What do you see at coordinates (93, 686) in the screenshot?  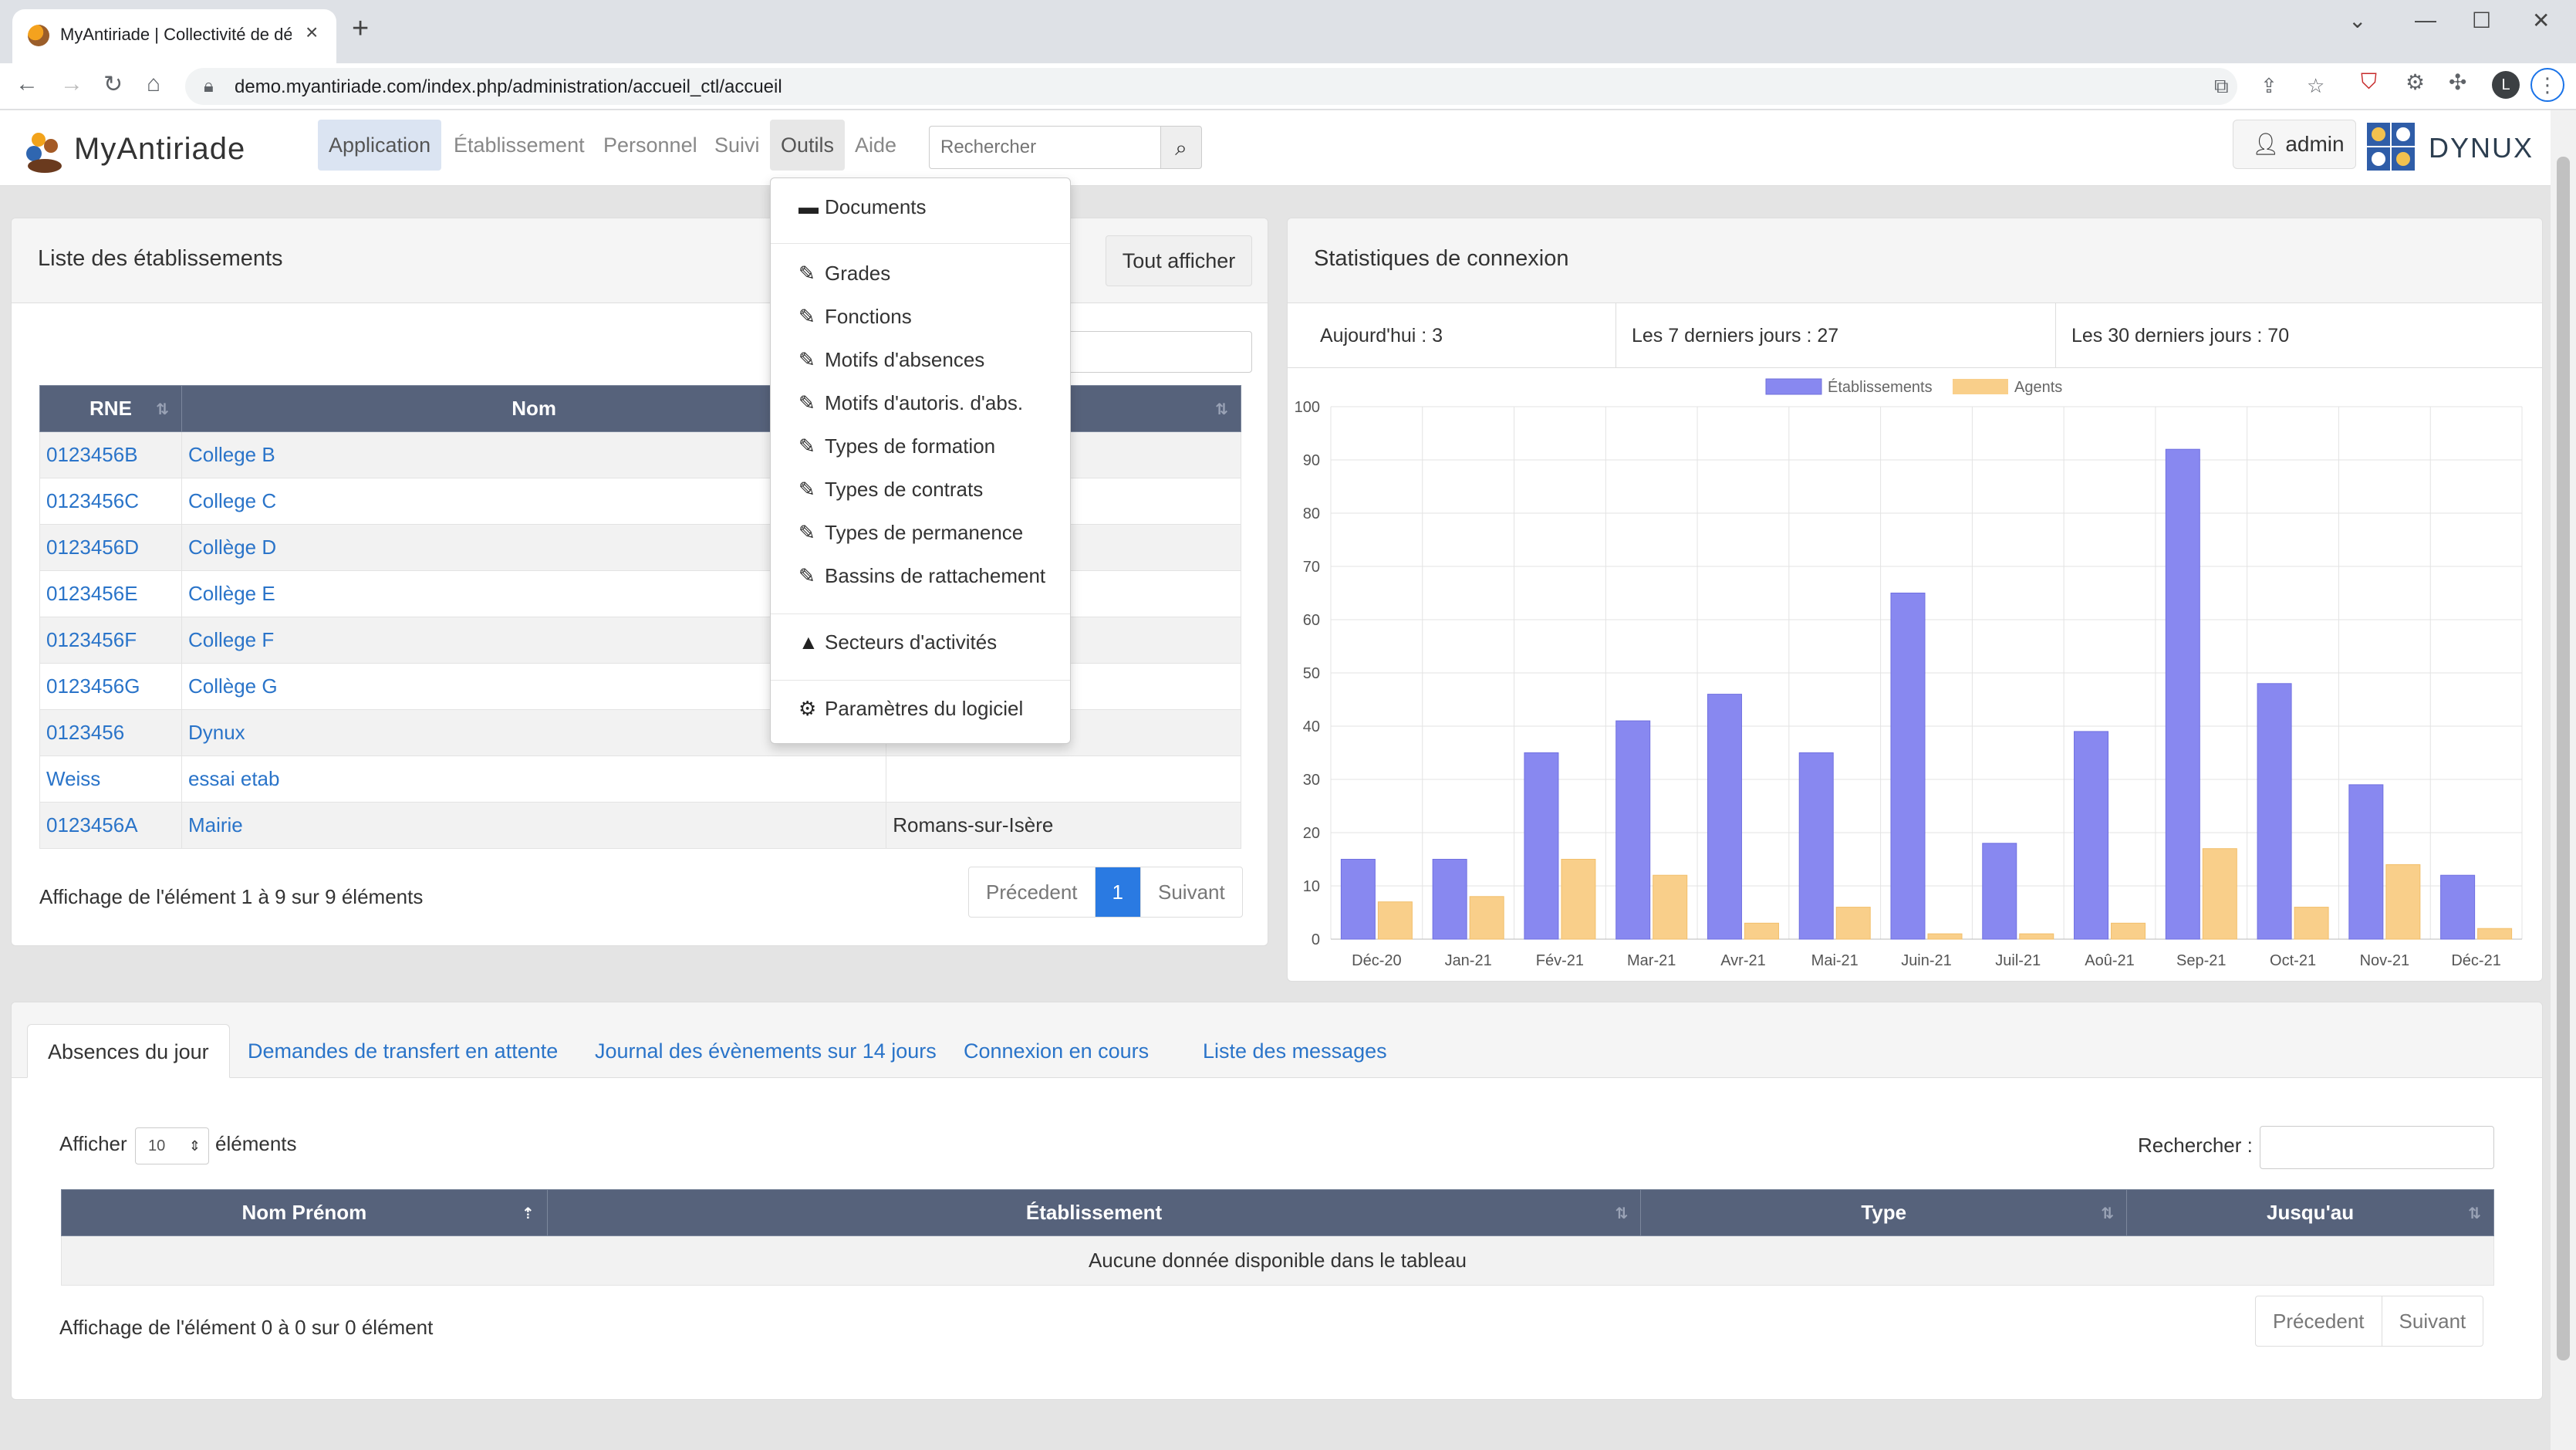 I see `rne-link: 0123456G` at bounding box center [93, 686].